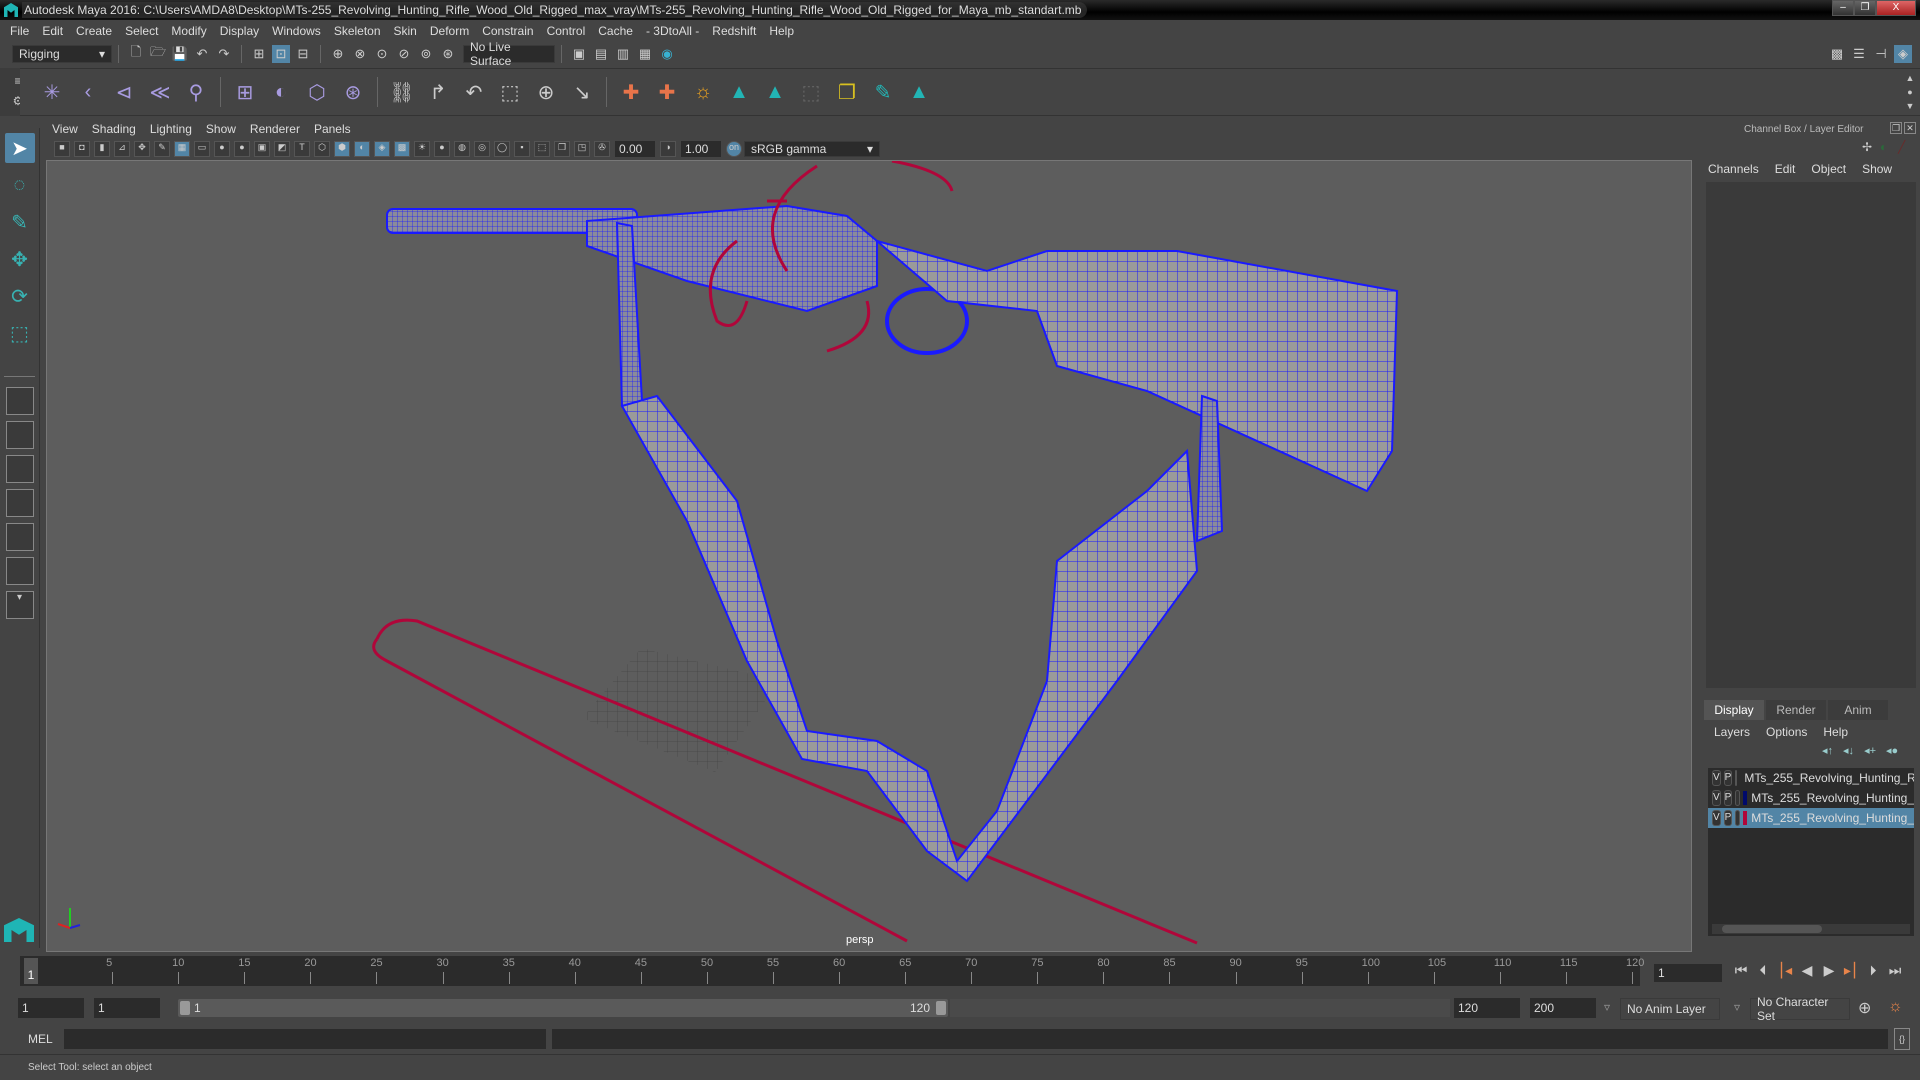  Describe the element at coordinates (615, 31) in the screenshot. I see `menu-cache: Cache` at that location.